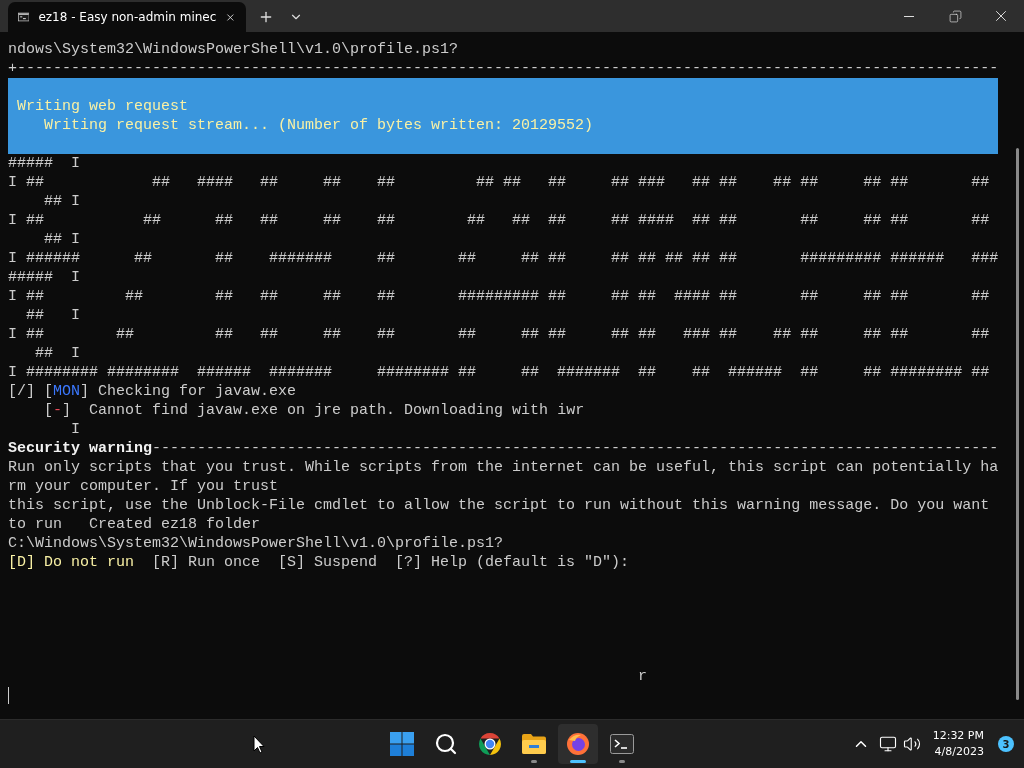 The height and width of the screenshot is (768, 1024). I want to click on plus-icon, so click(266, 17).